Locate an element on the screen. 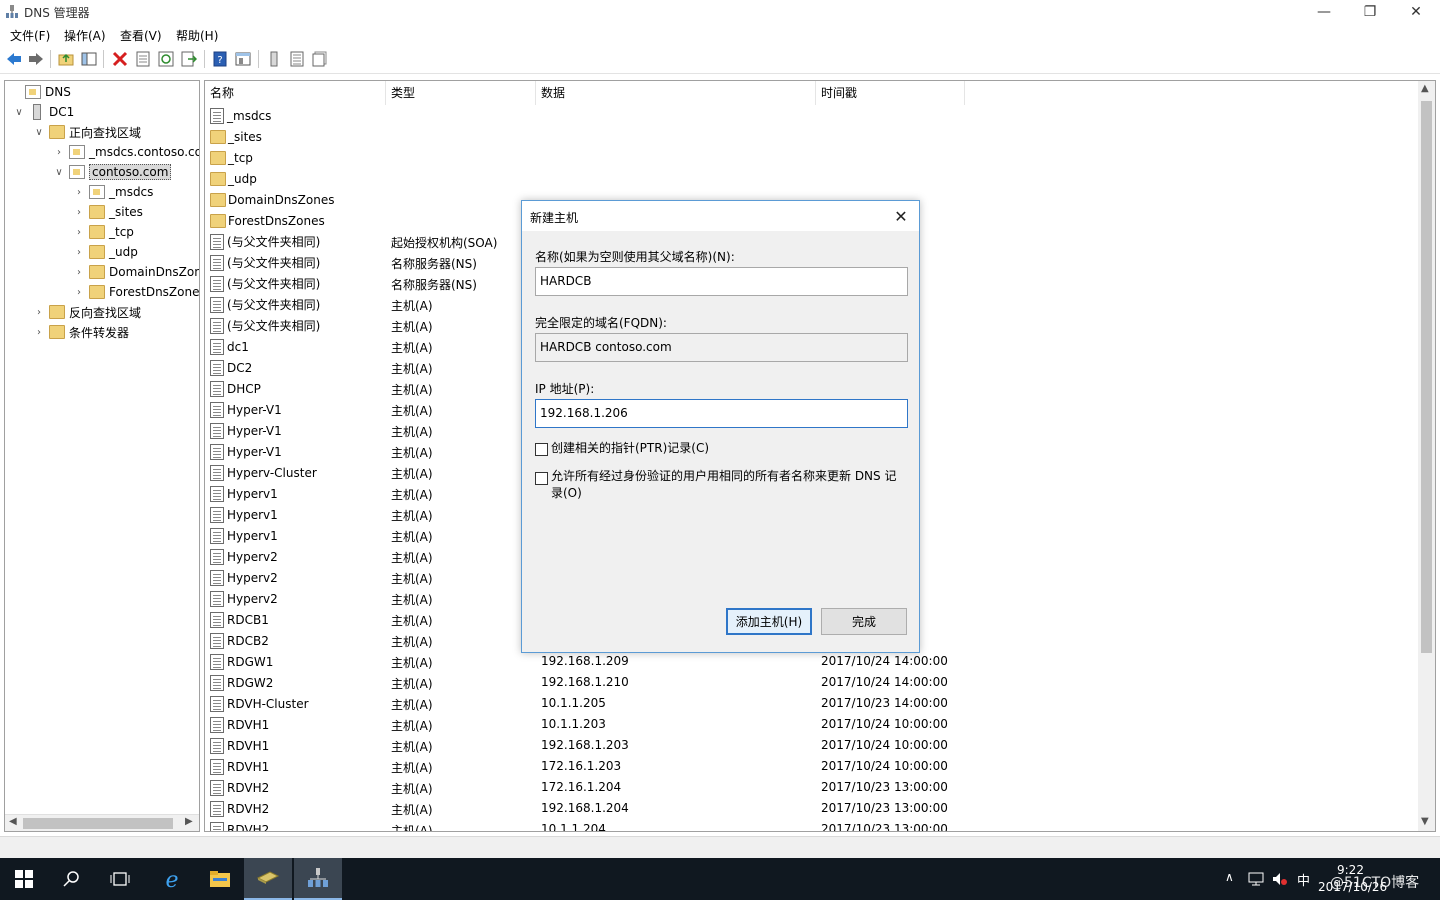 Image resolution: width=1440 pixels, height=900 pixels. tree-item: › _tcp is located at coordinates (103, 232).